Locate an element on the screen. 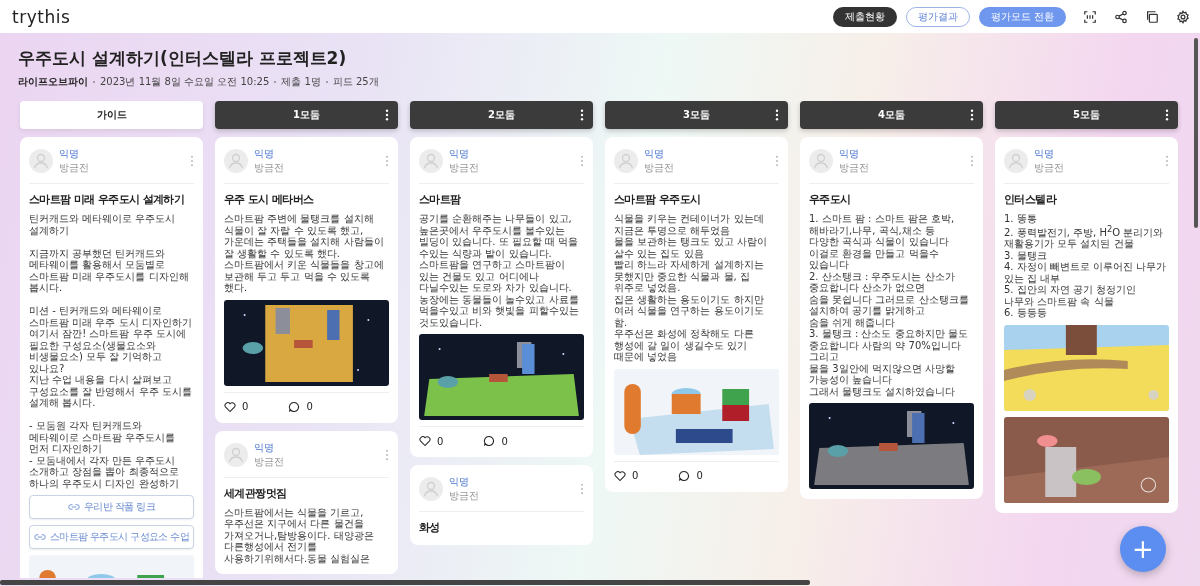  column-title: 4모둠 is located at coordinates (891, 115).